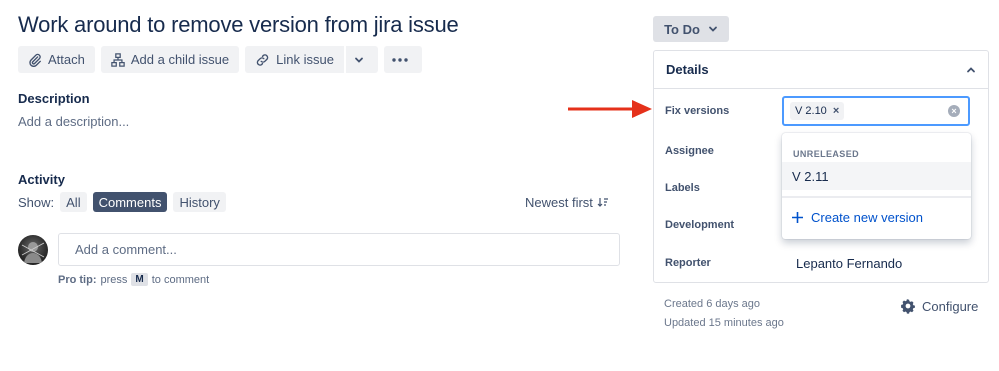  Describe the element at coordinates (180, 279) in the screenshot. I see `pro-tip-suffix: to comment` at that location.